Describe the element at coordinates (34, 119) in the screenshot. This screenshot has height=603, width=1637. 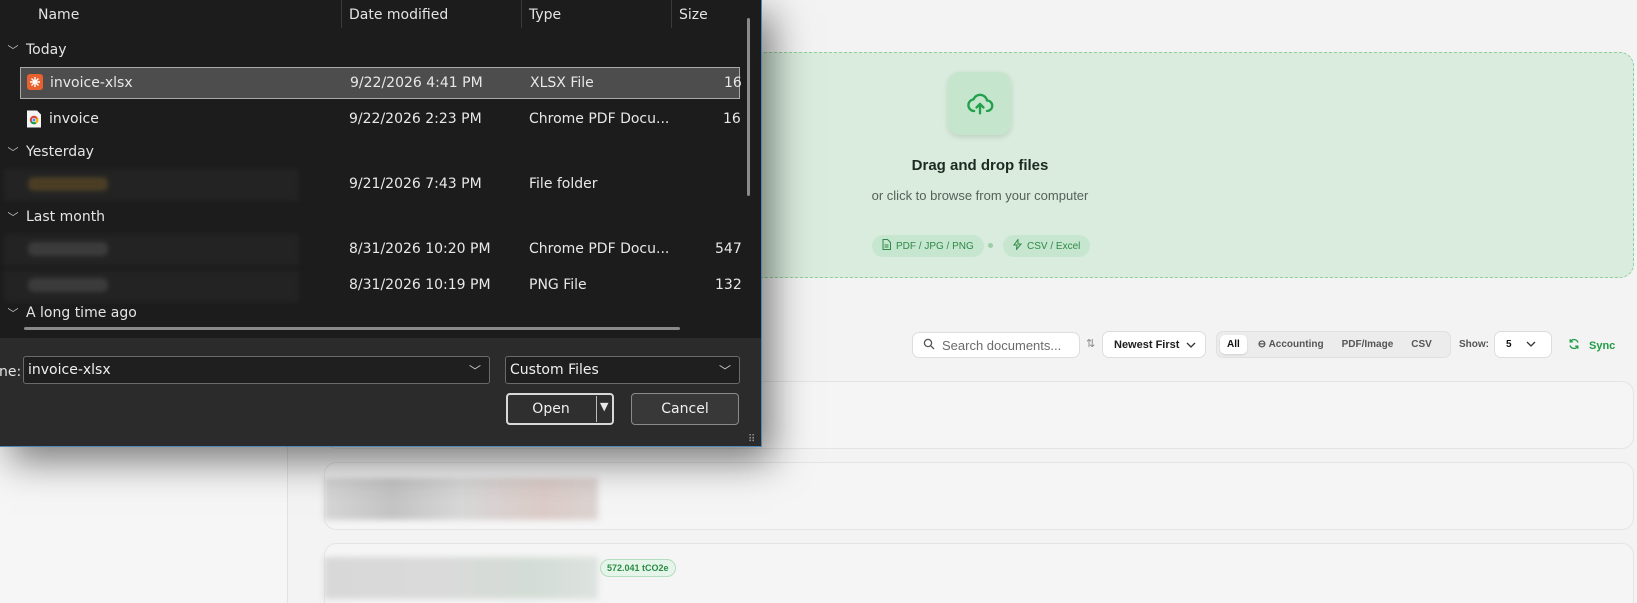
I see `chrome-pdf-icon` at that location.